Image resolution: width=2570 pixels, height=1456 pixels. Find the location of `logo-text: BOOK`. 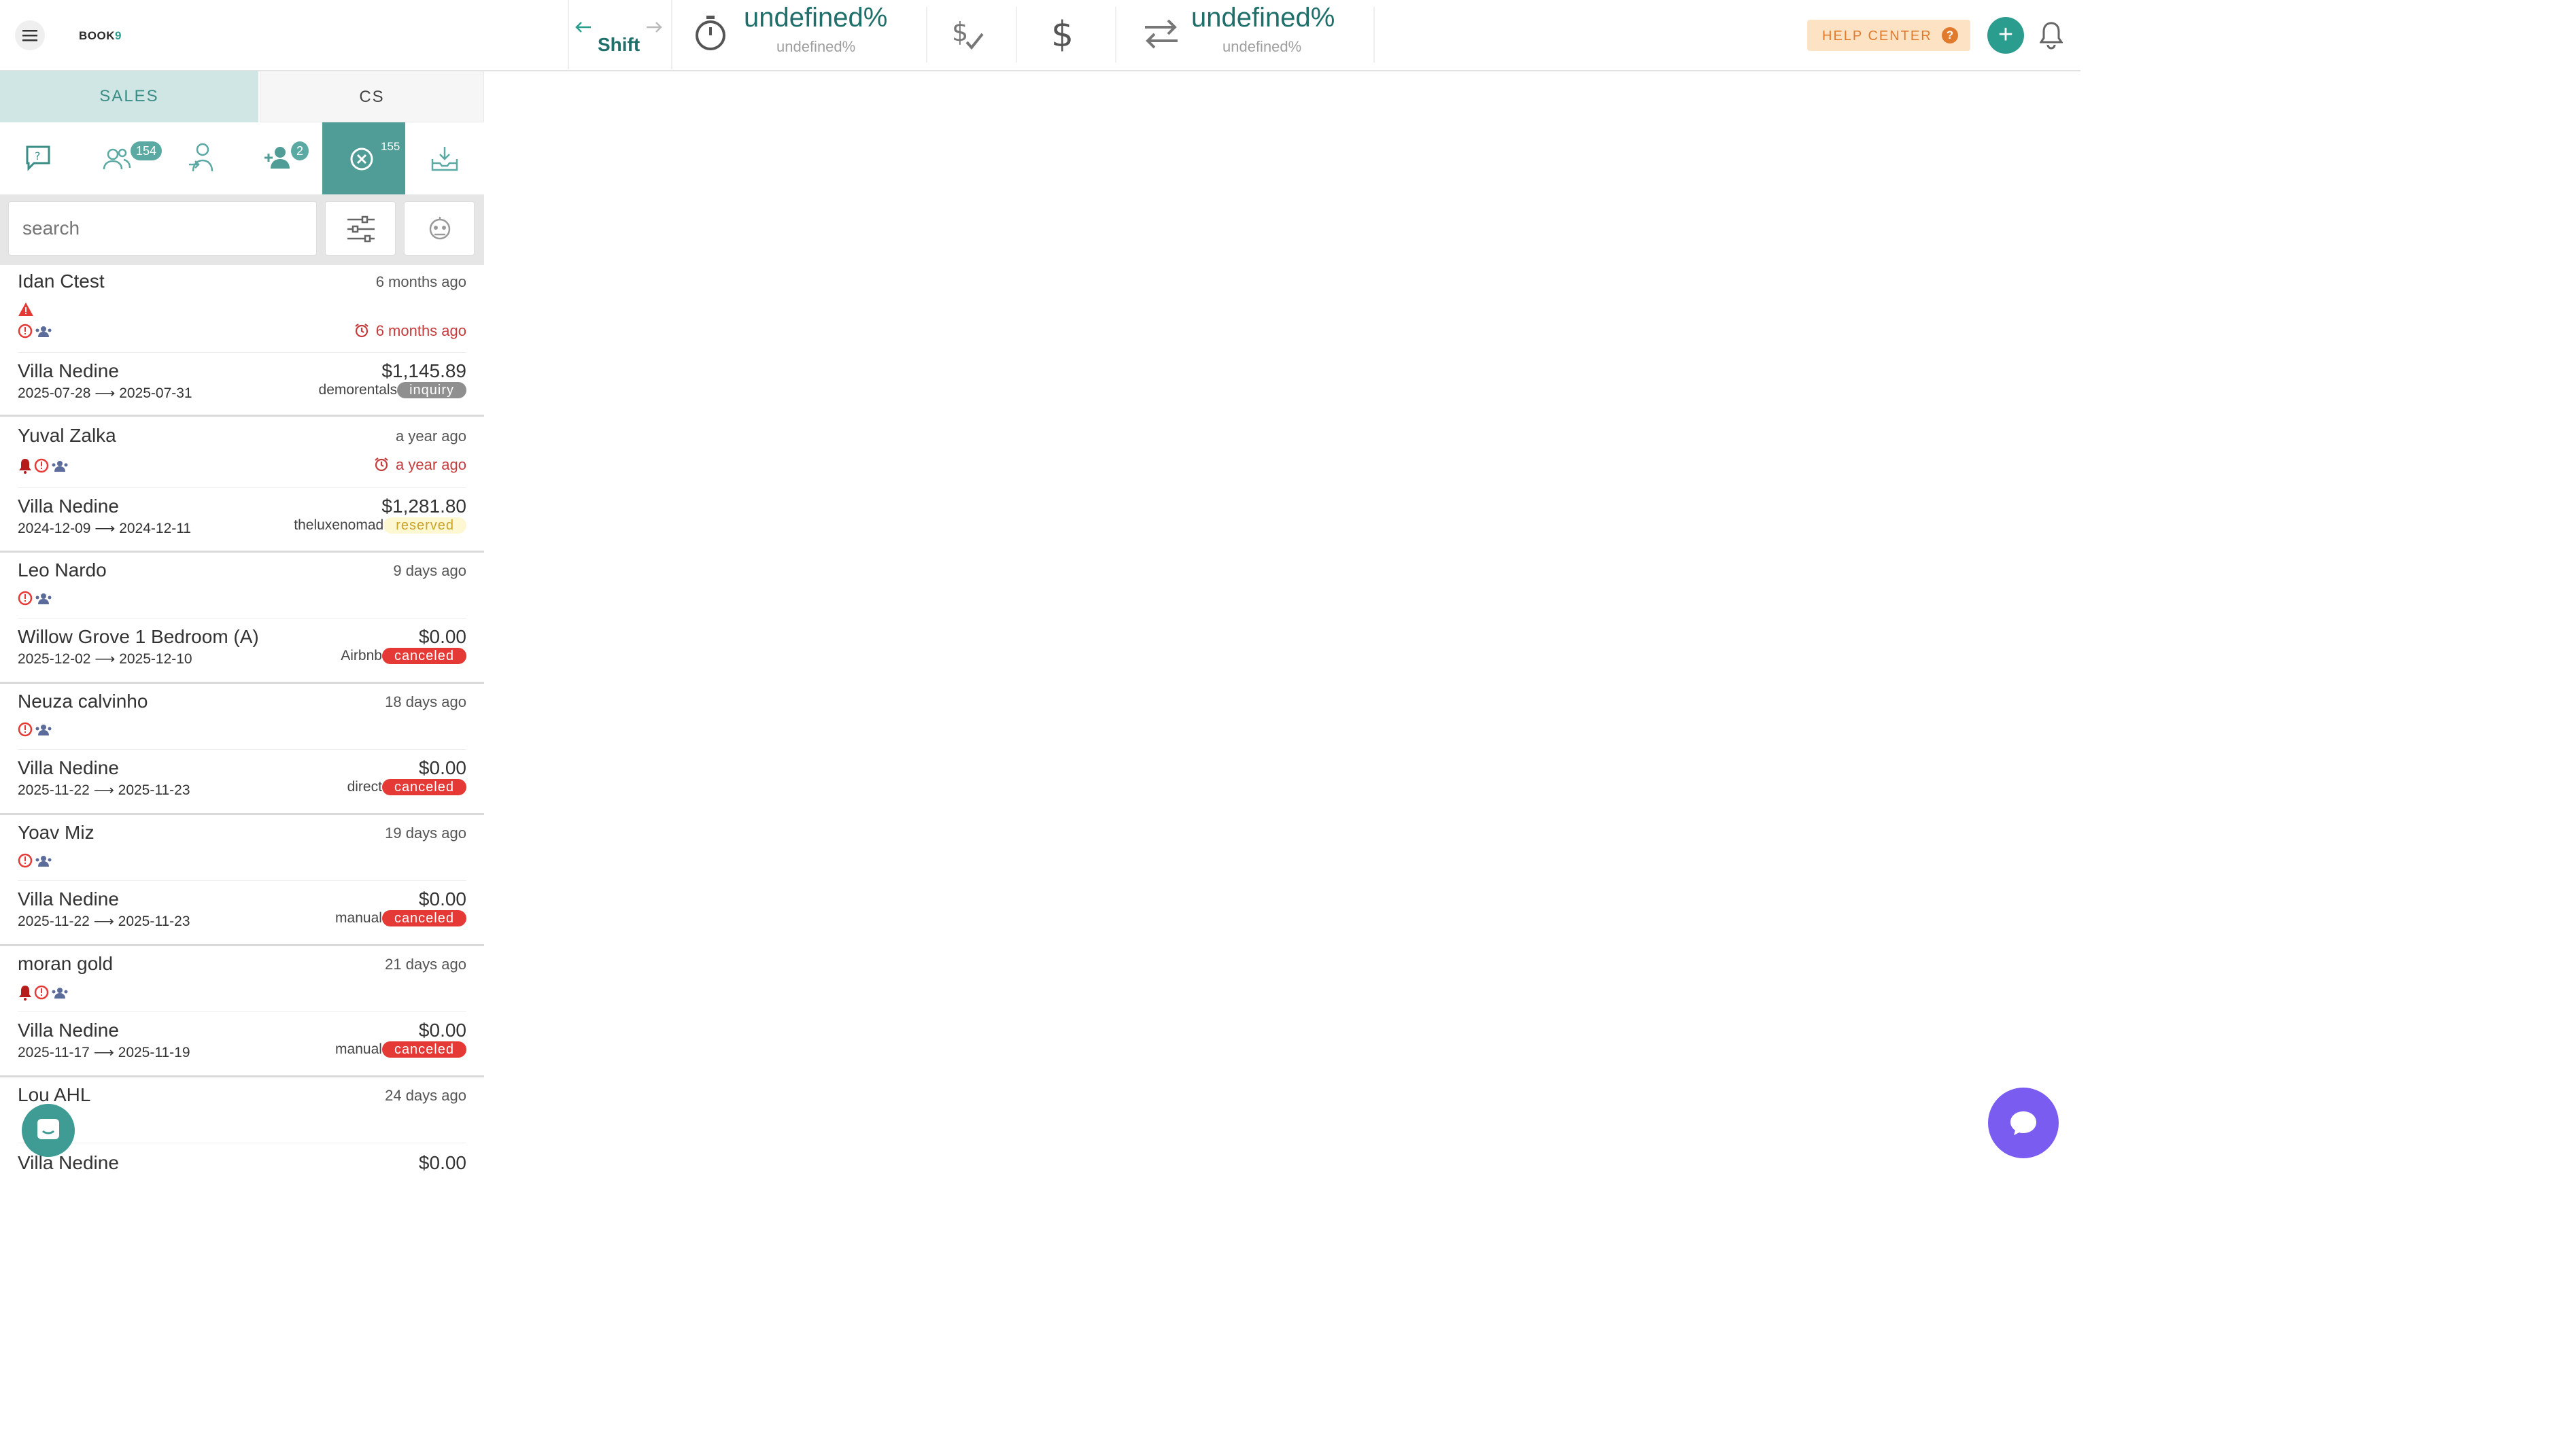

logo-text: BOOK is located at coordinates (97, 35).